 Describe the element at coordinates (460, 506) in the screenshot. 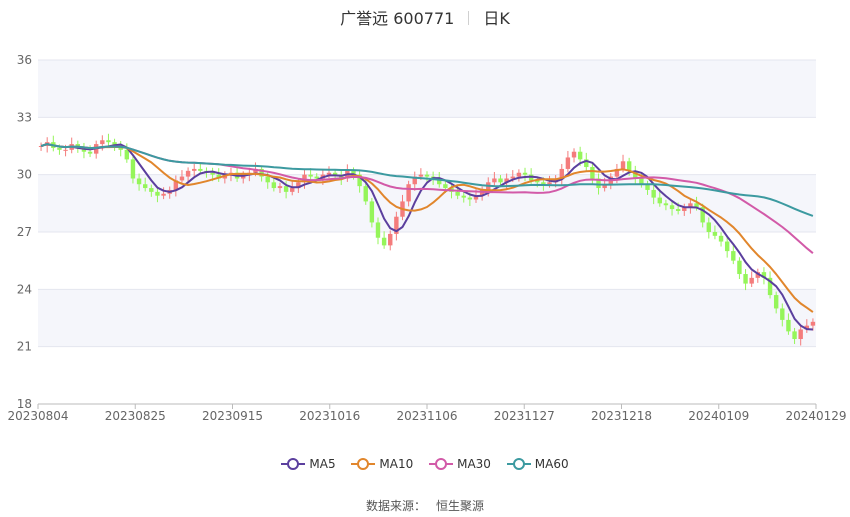

I see `source-name: 恒生聚源` at that location.